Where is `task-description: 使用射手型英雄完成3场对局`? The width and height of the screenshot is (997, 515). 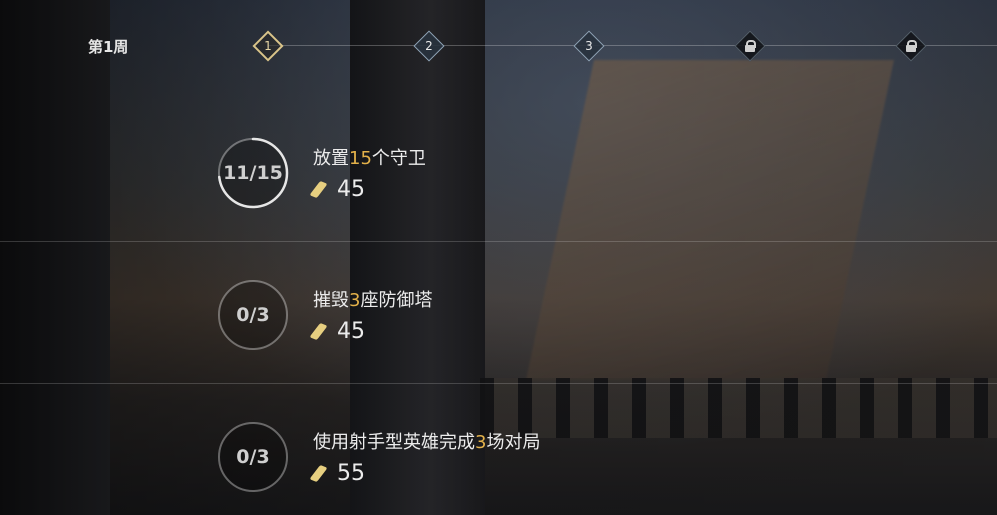
task-description: 使用射手型英雄完成3场对局 is located at coordinates (427, 442).